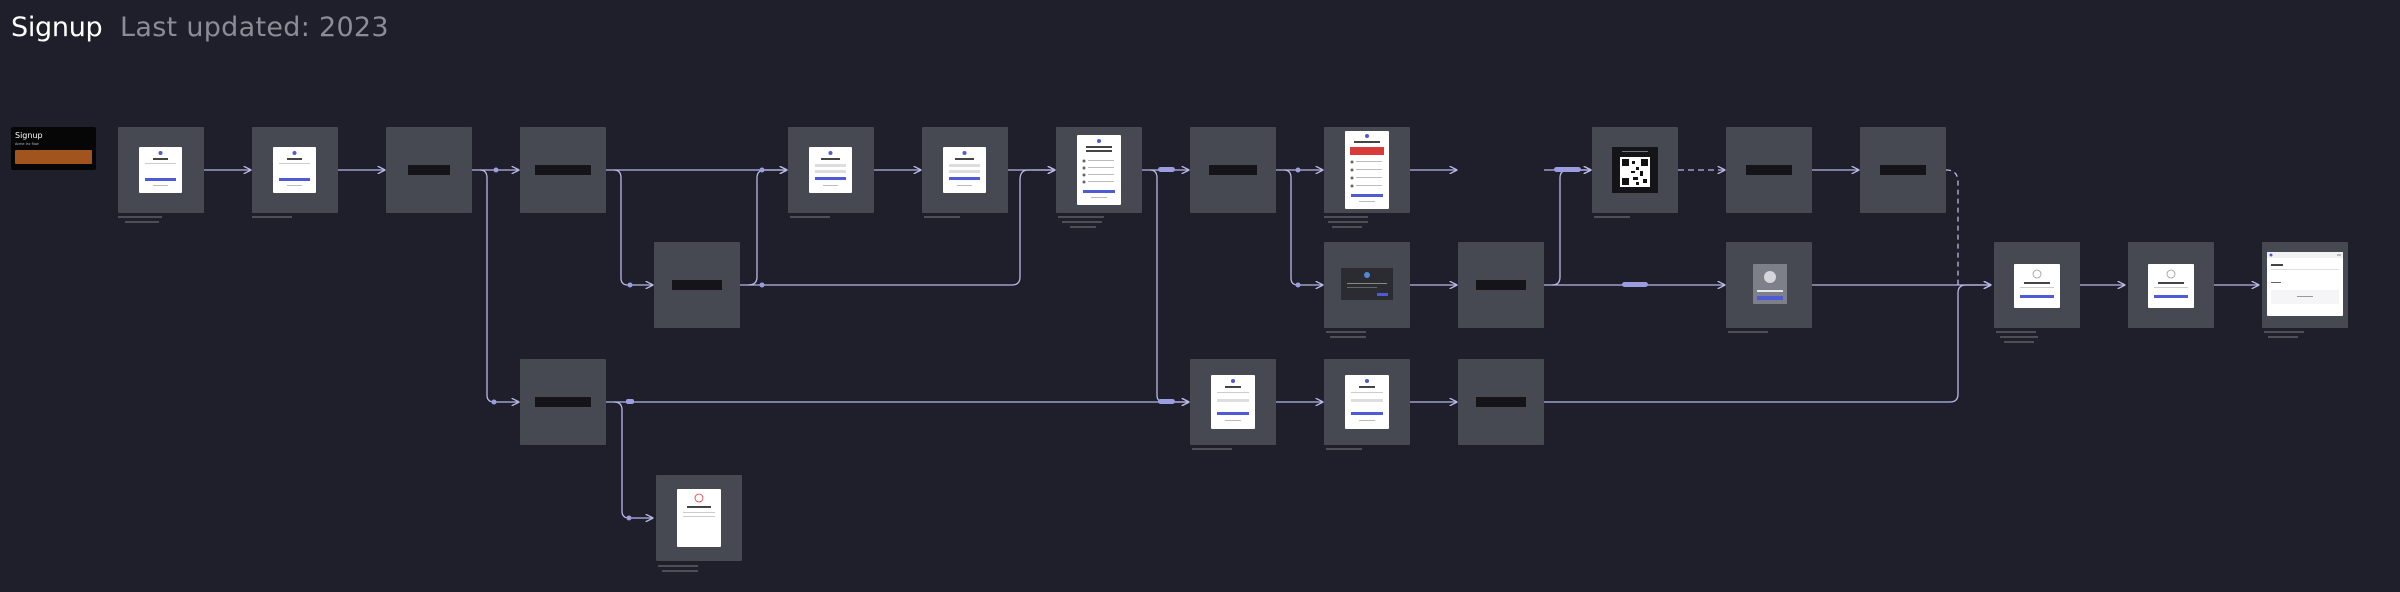  I want to click on phone-preview, so click(1770, 284).